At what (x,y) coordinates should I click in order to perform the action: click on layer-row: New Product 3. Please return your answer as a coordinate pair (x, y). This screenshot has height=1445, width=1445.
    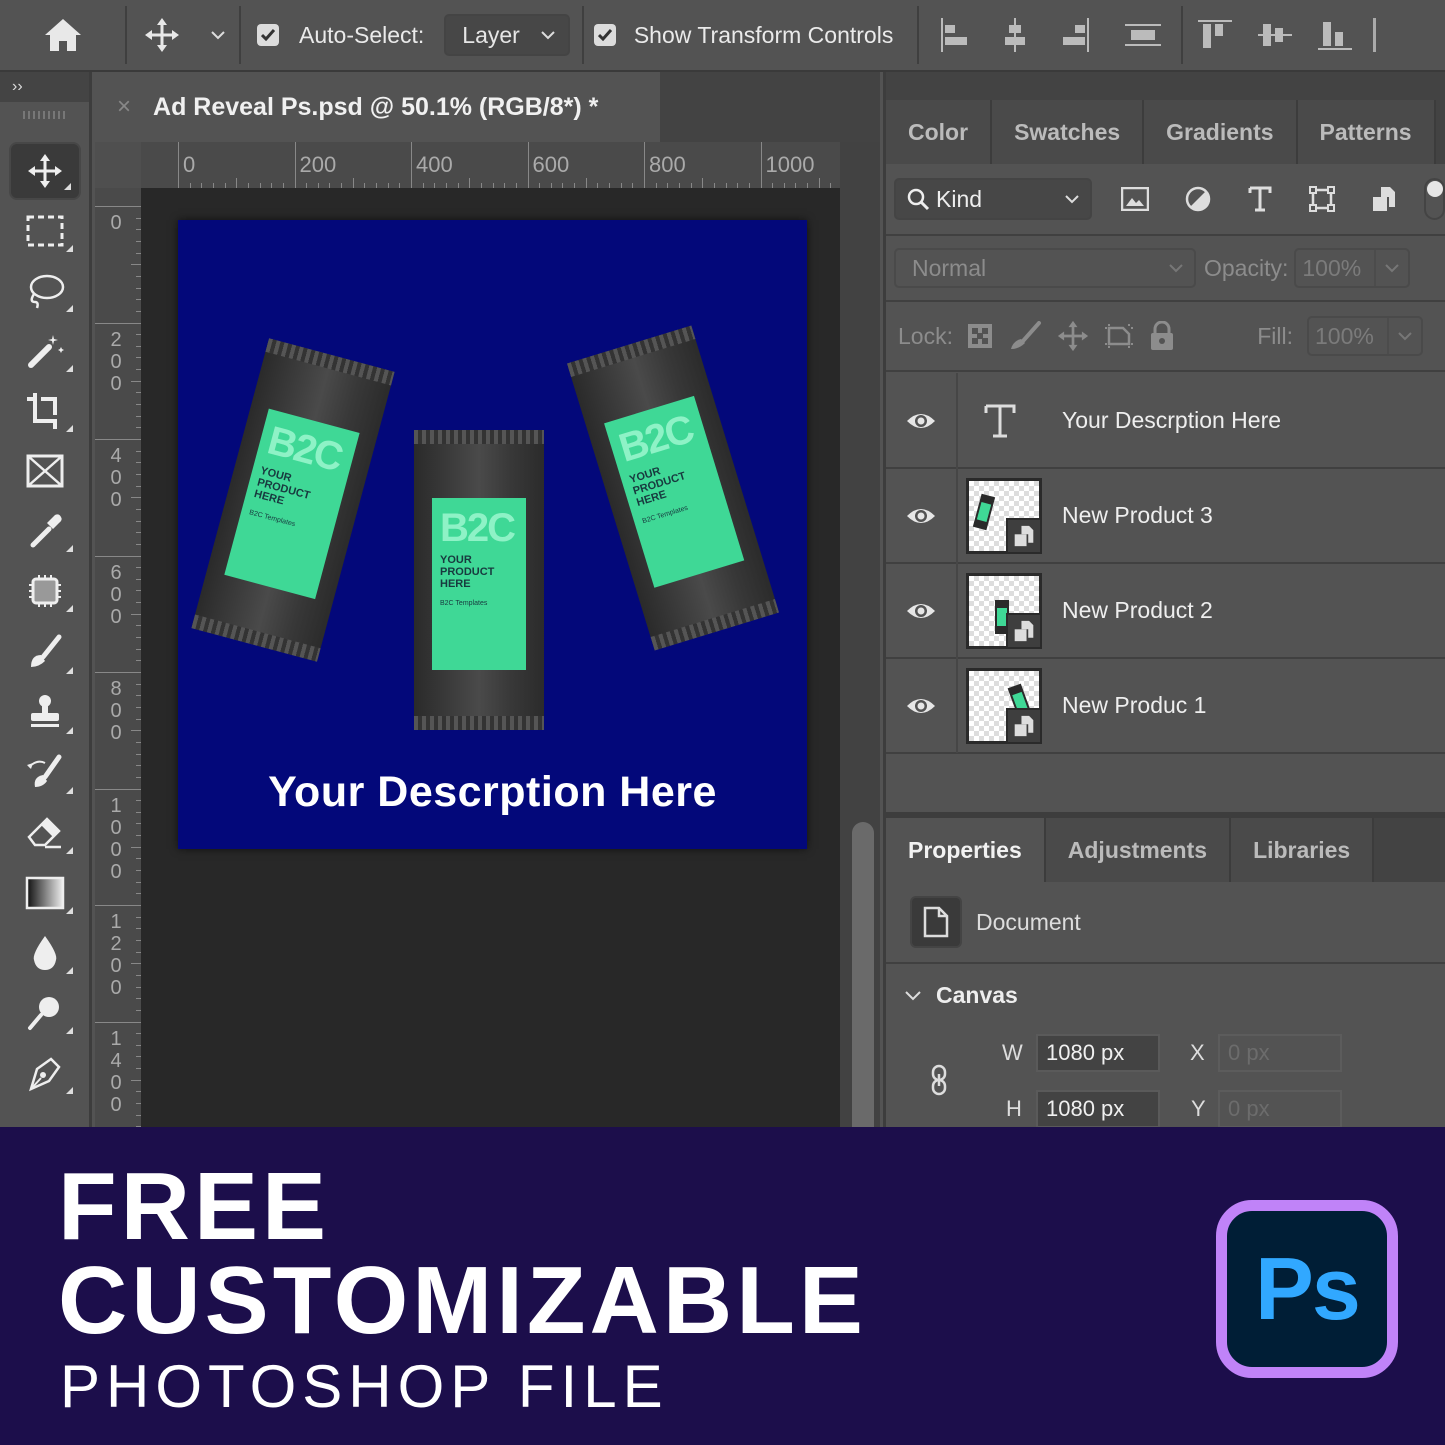
    Looking at the image, I should click on (1165, 516).